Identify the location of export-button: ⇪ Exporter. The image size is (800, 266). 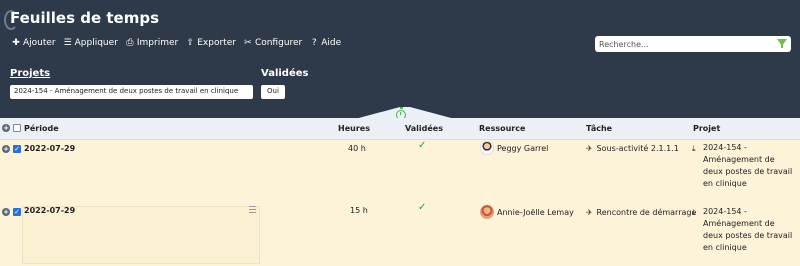
(210, 43).